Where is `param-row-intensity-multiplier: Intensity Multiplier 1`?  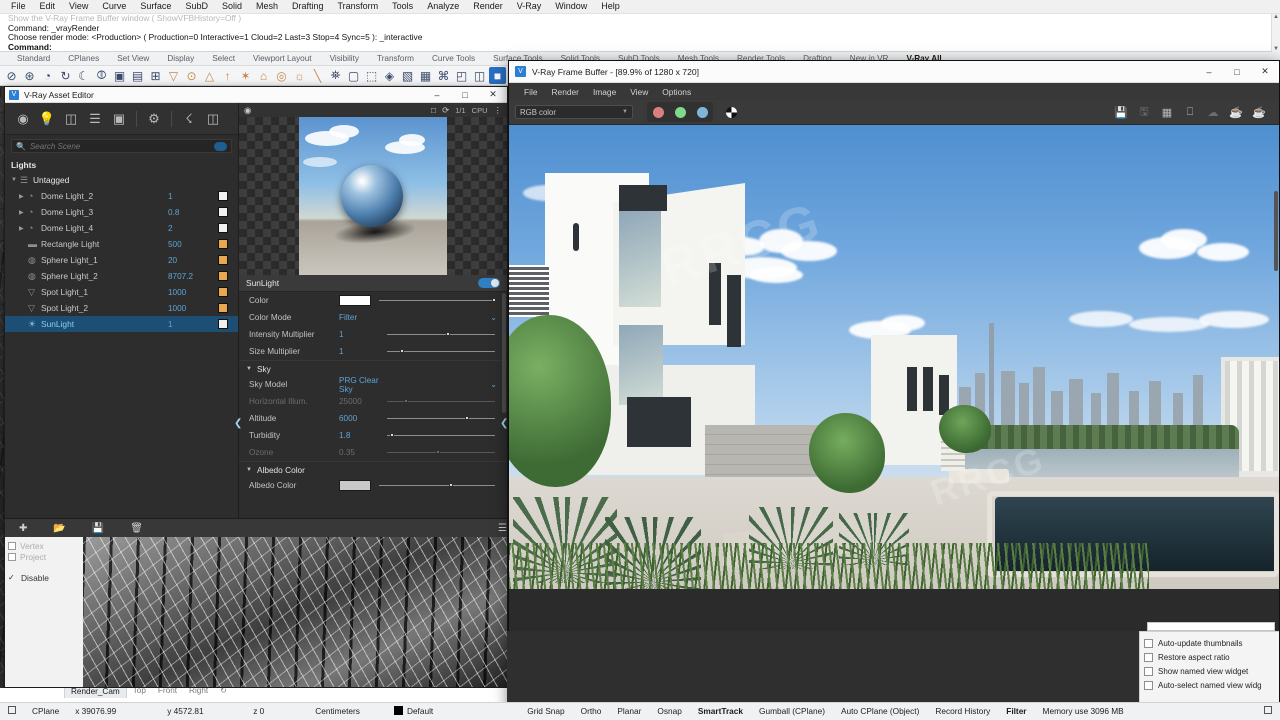 param-row-intensity-multiplier: Intensity Multiplier 1 is located at coordinates (373, 334).